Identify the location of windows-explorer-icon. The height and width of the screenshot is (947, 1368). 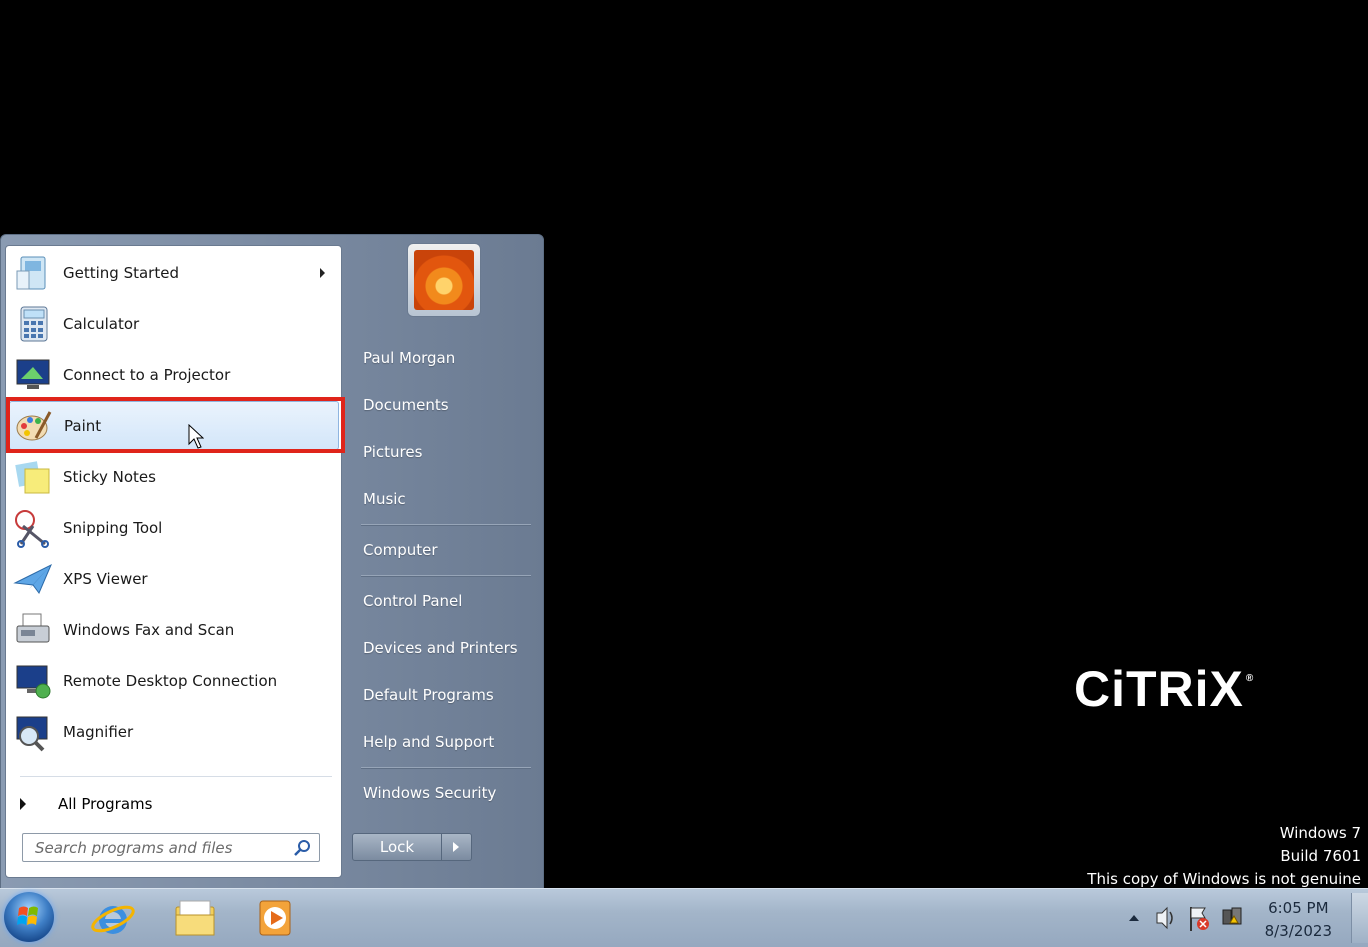
(195, 918).